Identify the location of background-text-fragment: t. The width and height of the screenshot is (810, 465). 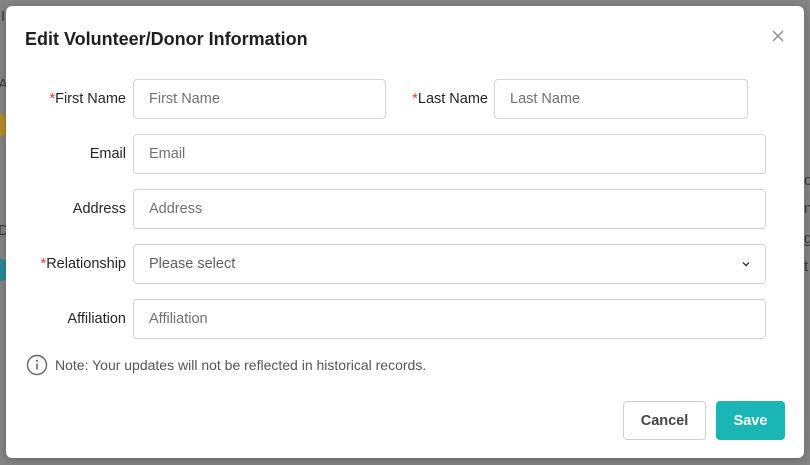
(806, 266).